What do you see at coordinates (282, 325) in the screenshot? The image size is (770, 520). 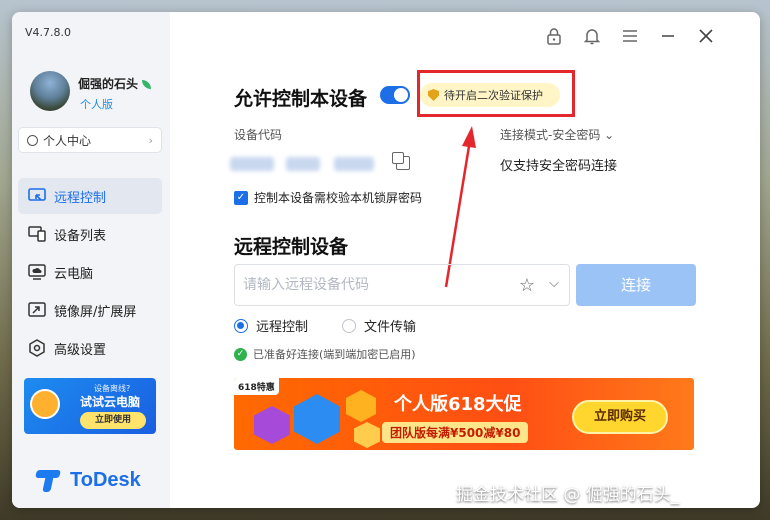 I see `radio-label: 远程控制` at bounding box center [282, 325].